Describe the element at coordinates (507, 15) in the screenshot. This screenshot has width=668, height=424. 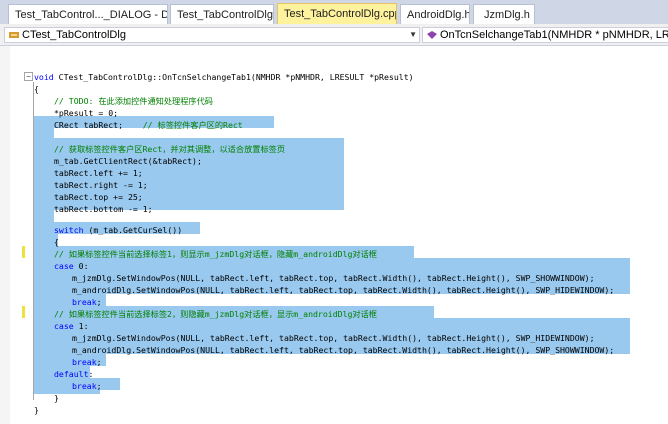
I see `tab-label: JzmDlg.h` at that location.